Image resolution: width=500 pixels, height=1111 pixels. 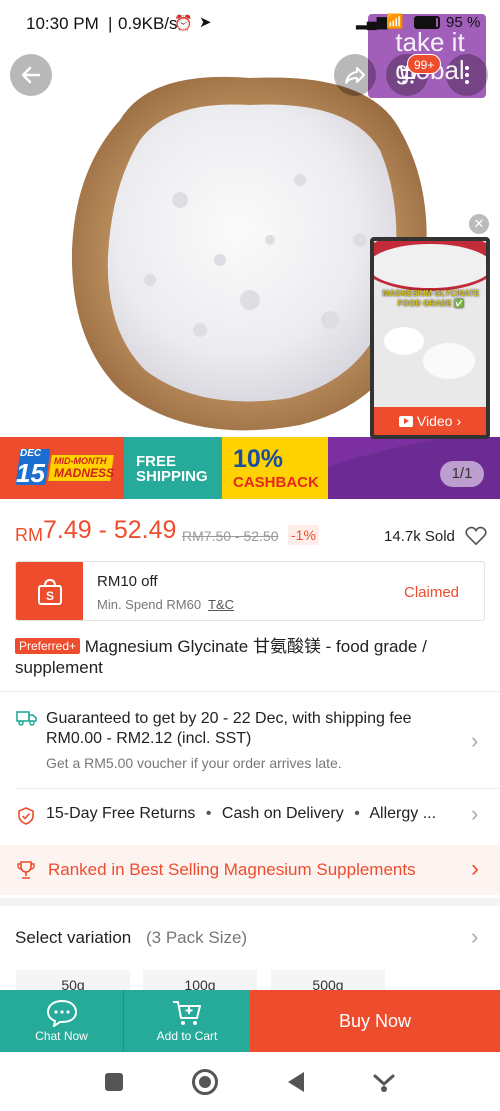 What do you see at coordinates (250, 938) in the screenshot?
I see `variation-row: Select variation (3 Pack Size) ›` at bounding box center [250, 938].